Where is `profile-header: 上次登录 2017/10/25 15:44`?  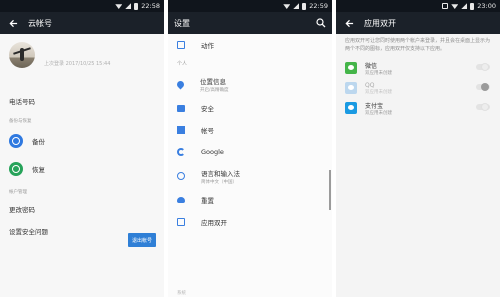
profile-header: 上次登录 2017/10/25 15:44 is located at coordinates (82, 62).